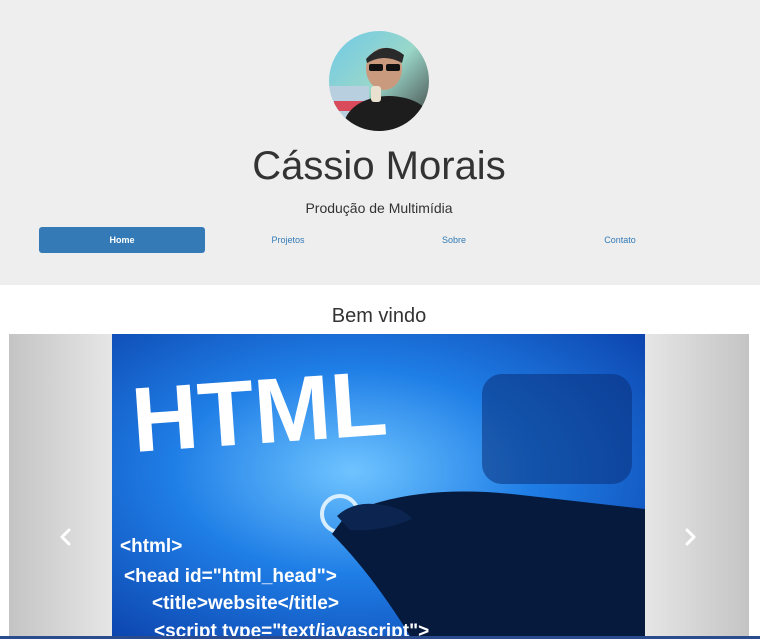  I want to click on main-nav: Home Projetos Sobre Contato, so click(371, 240).